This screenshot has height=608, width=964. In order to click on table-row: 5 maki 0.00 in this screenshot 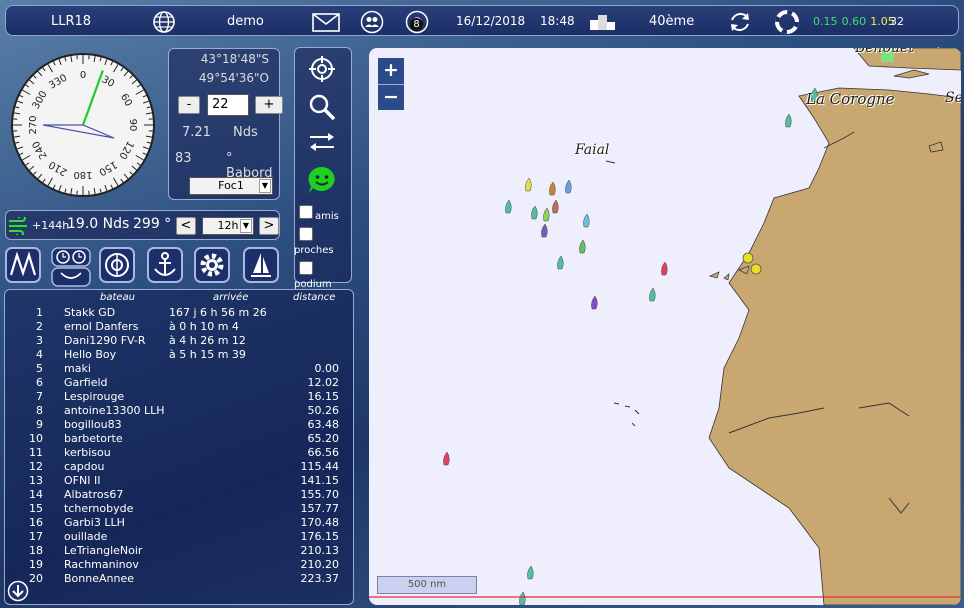, I will do `click(180, 369)`.